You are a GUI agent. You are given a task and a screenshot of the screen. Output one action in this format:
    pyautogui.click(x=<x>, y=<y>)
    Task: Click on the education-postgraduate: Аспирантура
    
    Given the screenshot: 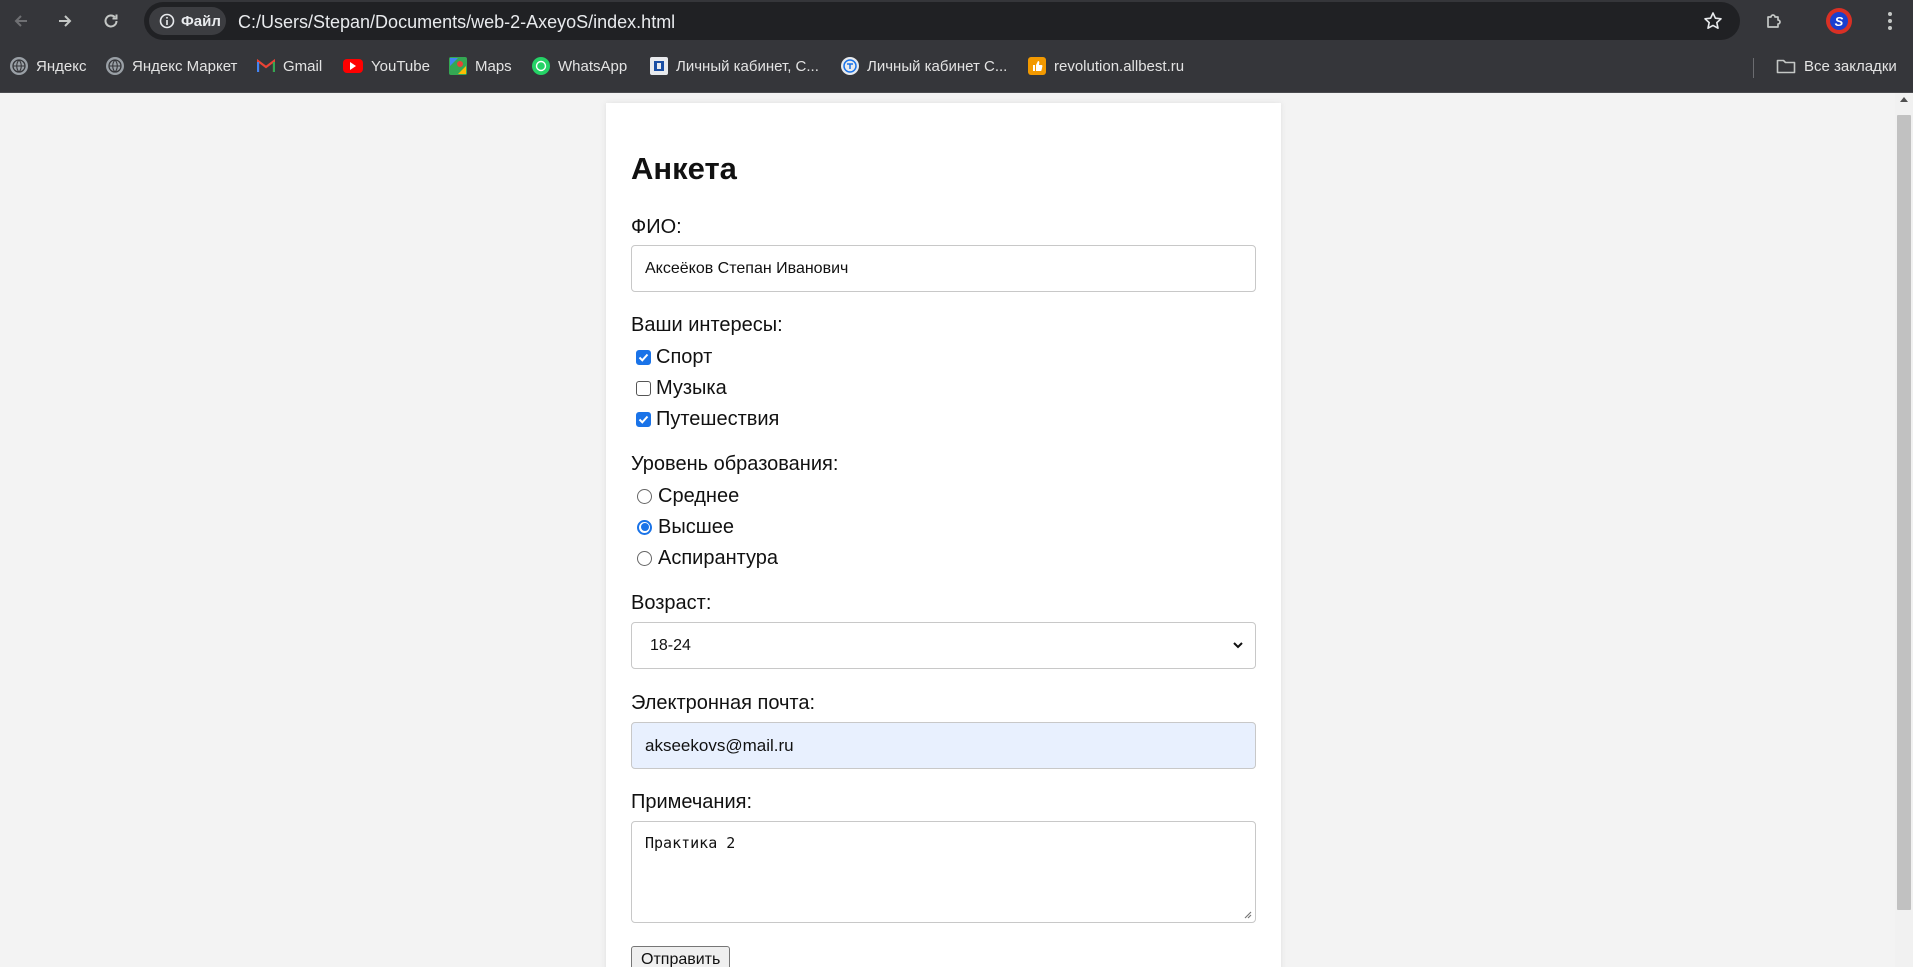 What is the action you would take?
    pyautogui.click(x=707, y=558)
    